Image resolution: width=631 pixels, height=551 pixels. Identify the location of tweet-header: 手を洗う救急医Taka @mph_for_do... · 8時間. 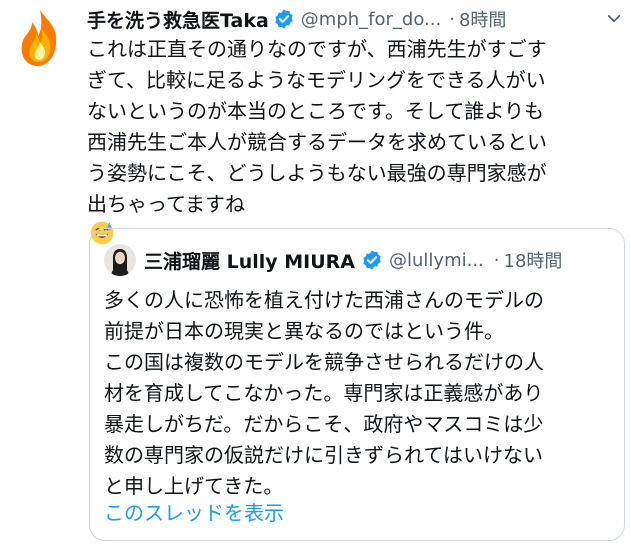
(357, 19).